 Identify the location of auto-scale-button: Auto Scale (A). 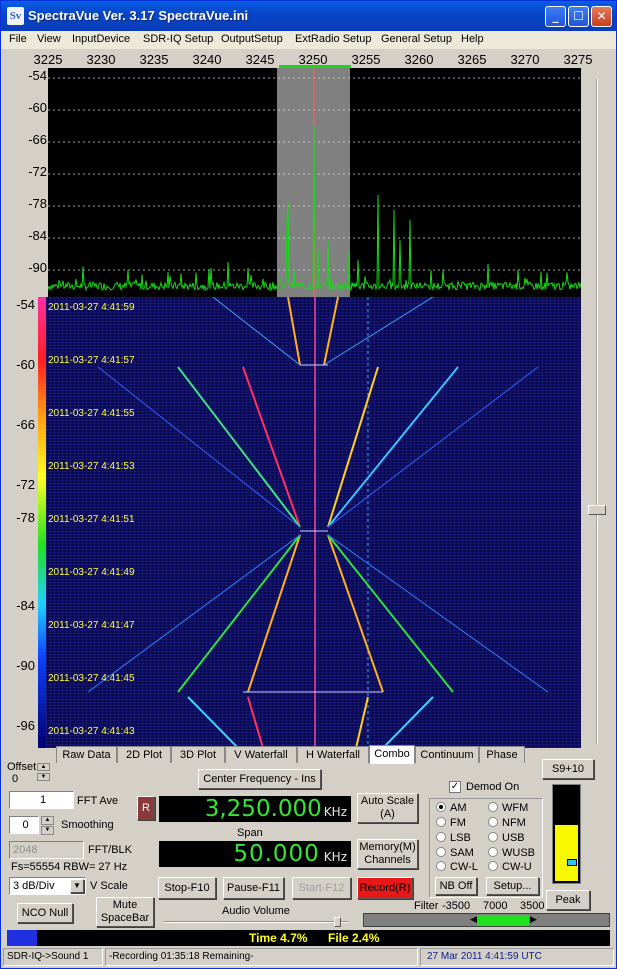
(387, 808).